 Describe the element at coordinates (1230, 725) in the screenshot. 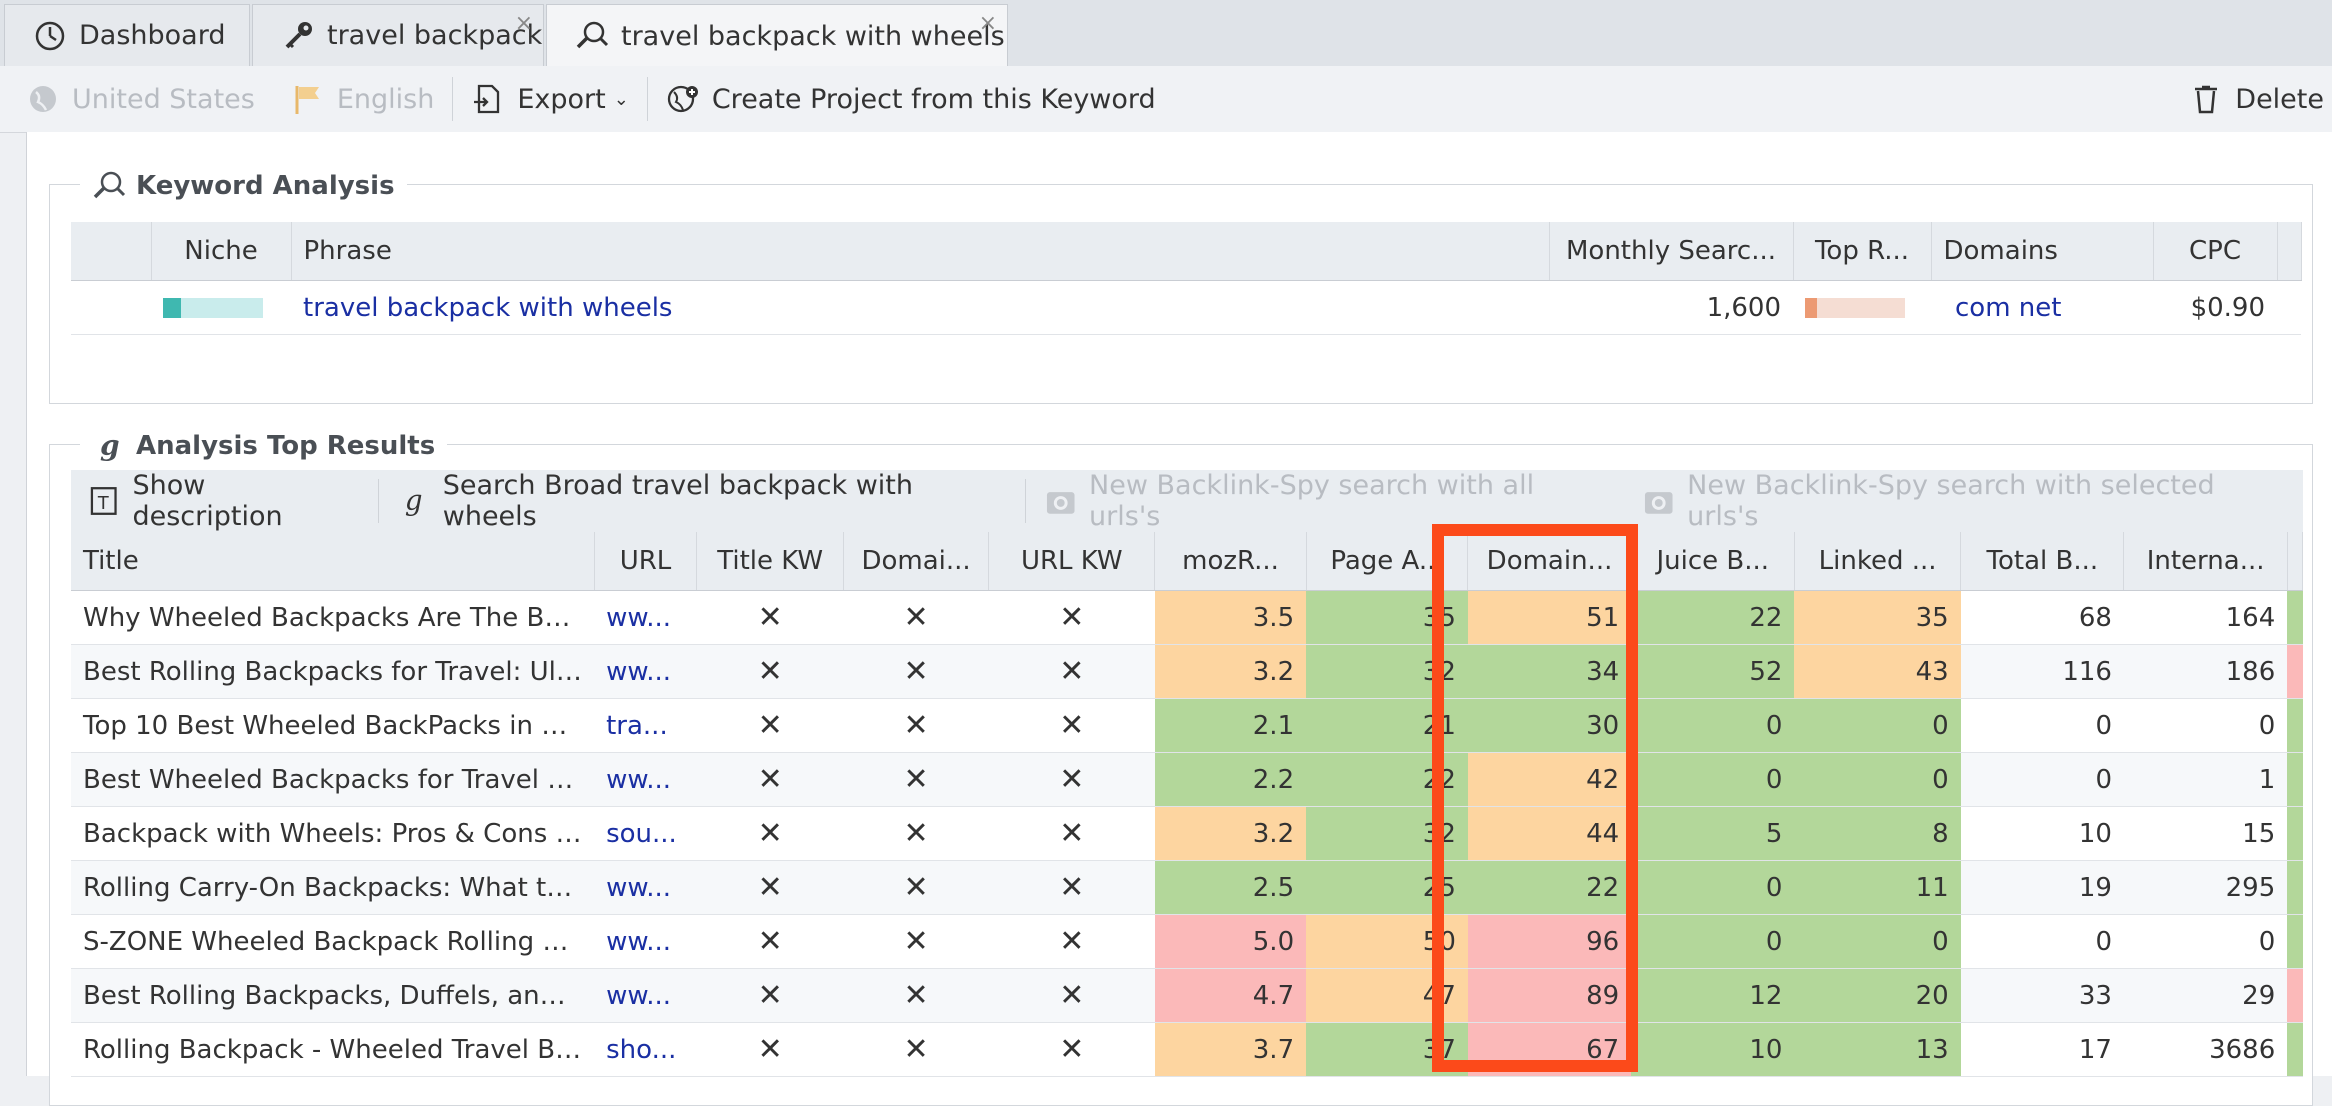

I see `mozrank-value: 2.1` at that location.